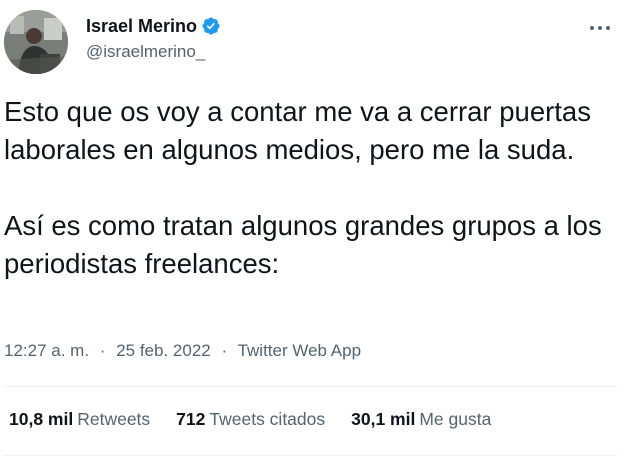  Describe the element at coordinates (455, 419) in the screenshot. I see `likes-label: Me gusta` at that location.